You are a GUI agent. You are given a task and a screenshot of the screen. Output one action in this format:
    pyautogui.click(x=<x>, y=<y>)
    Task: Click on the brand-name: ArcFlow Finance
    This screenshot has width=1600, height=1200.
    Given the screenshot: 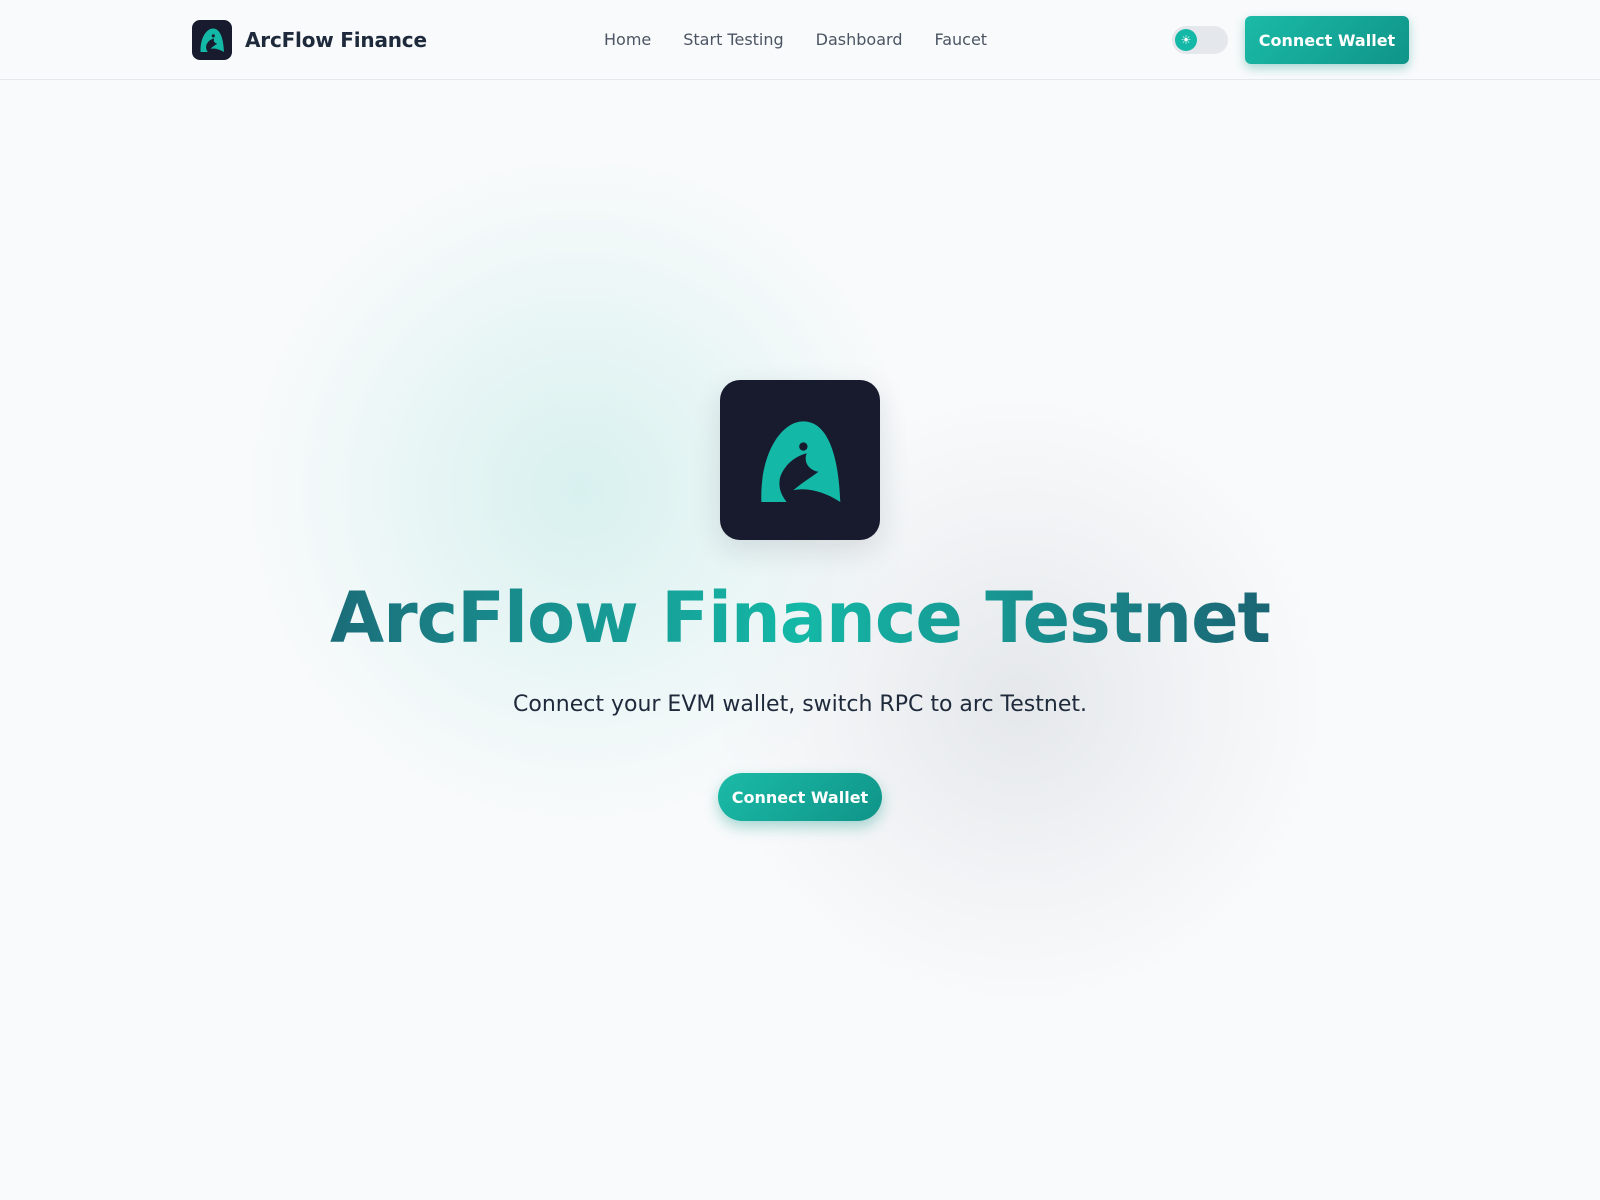 What is the action you would take?
    pyautogui.click(x=336, y=40)
    